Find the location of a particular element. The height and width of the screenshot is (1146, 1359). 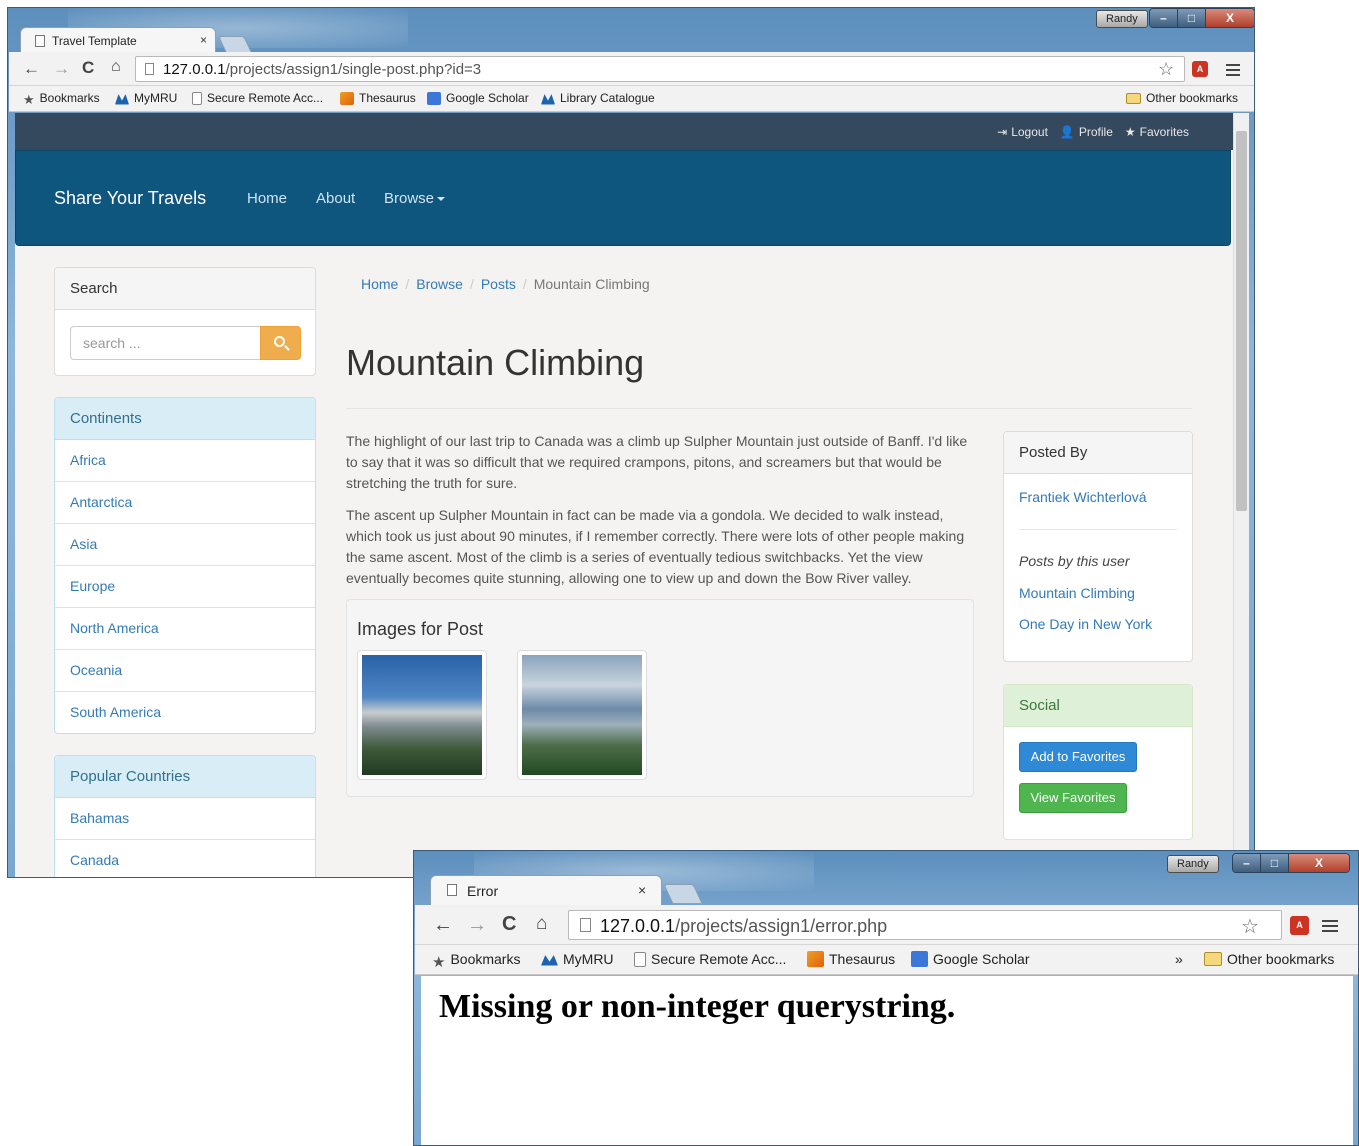

countries-heading: Popular Countries is located at coordinates (185, 777).